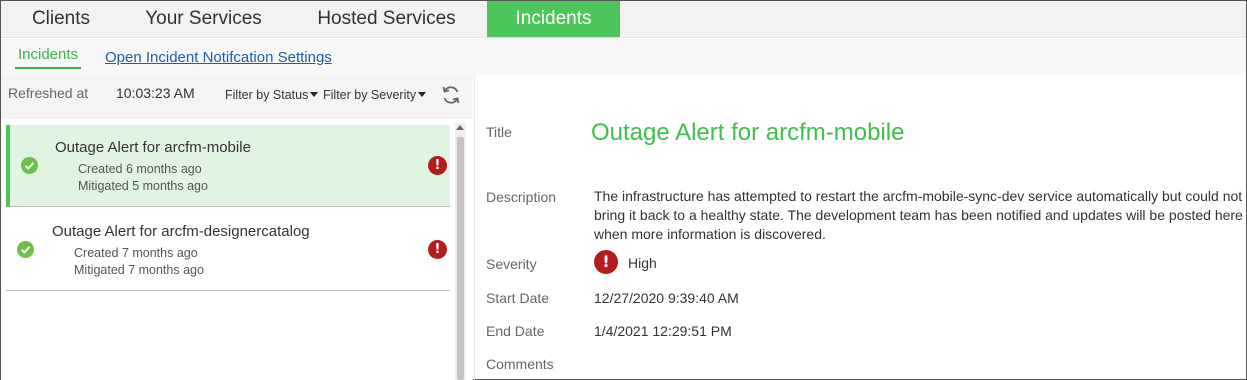  Describe the element at coordinates (666, 298) in the screenshot. I see `start-date-value: 12/27/2020 9:39:40 AM` at that location.